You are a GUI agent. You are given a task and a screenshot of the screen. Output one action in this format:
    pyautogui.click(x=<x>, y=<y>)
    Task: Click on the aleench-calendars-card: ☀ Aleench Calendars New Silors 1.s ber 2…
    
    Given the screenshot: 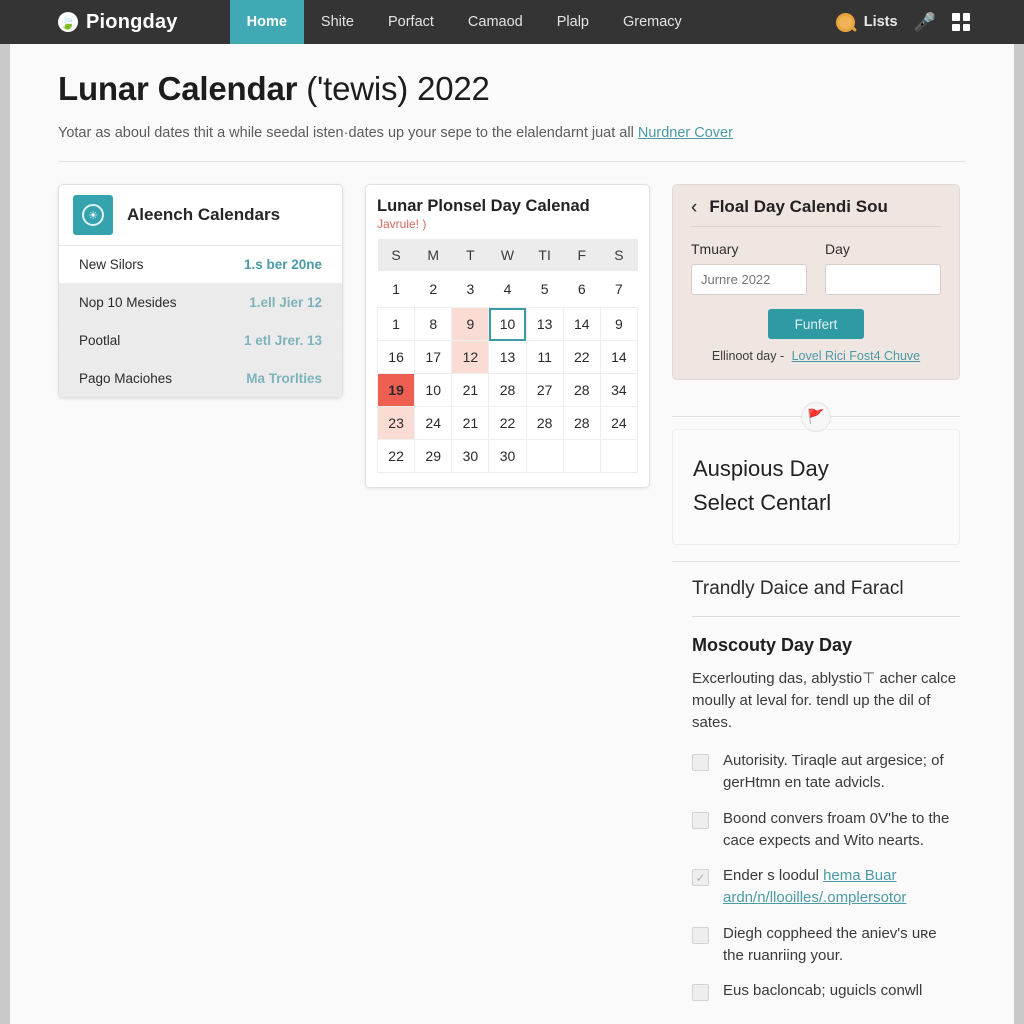 What is the action you would take?
    pyautogui.click(x=200, y=291)
    